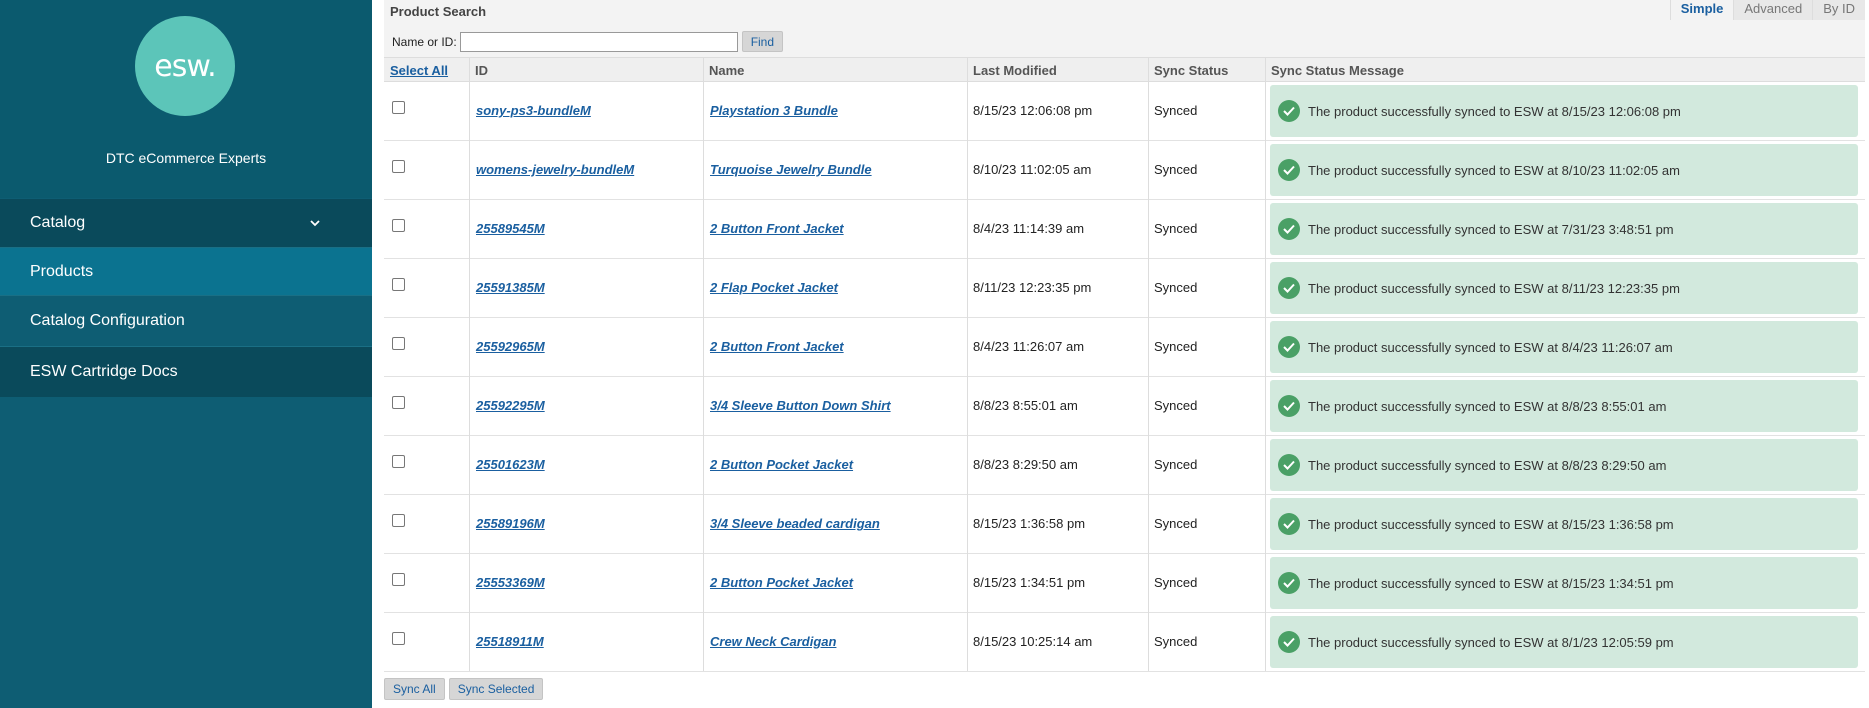  Describe the element at coordinates (104, 371) in the screenshot. I see `sidebar-item-label: ESW Cartridge Docs` at that location.